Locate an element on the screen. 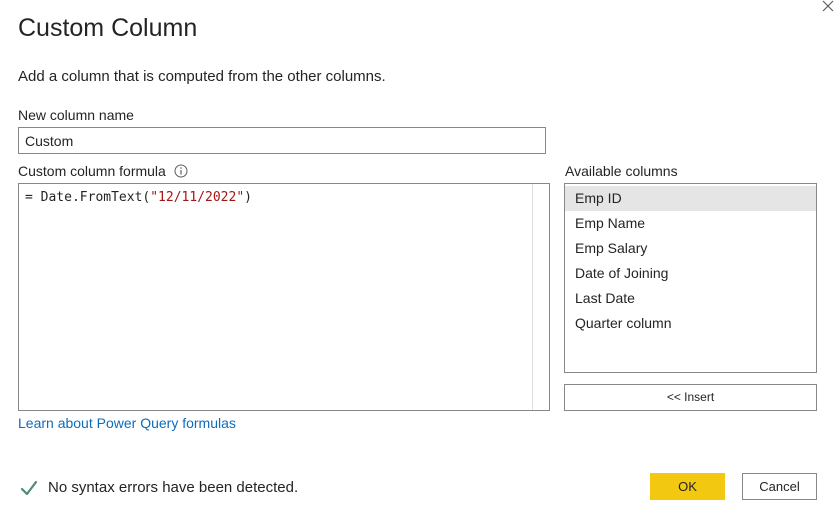 The width and height of the screenshot is (836, 524). available-column-item: Quarter column is located at coordinates (690, 323).